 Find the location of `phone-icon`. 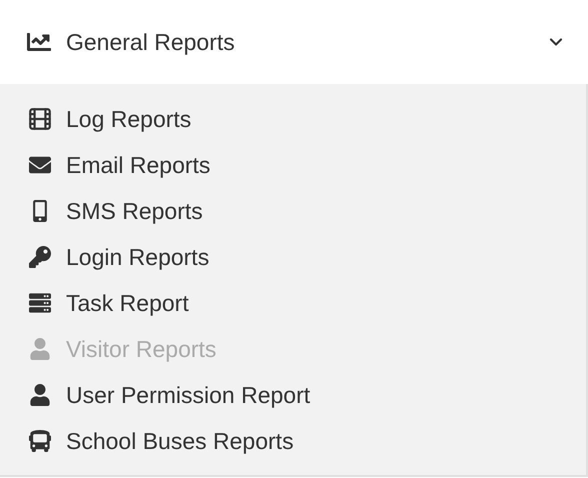

phone-icon is located at coordinates (40, 211).